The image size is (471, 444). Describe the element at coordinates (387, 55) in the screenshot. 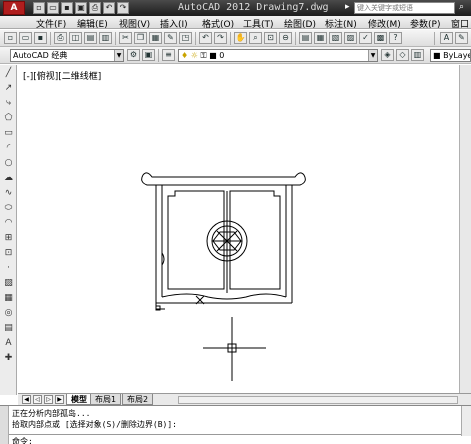

I see `make-current-layer-icon: ◈` at that location.